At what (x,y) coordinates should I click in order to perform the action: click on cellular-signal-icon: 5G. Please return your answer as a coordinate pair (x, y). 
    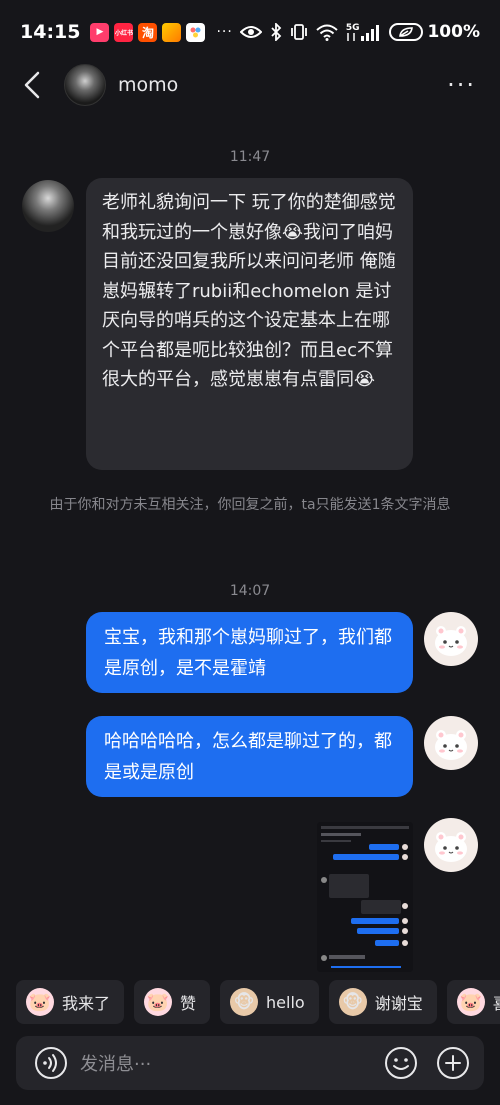
    Looking at the image, I should click on (363, 31).